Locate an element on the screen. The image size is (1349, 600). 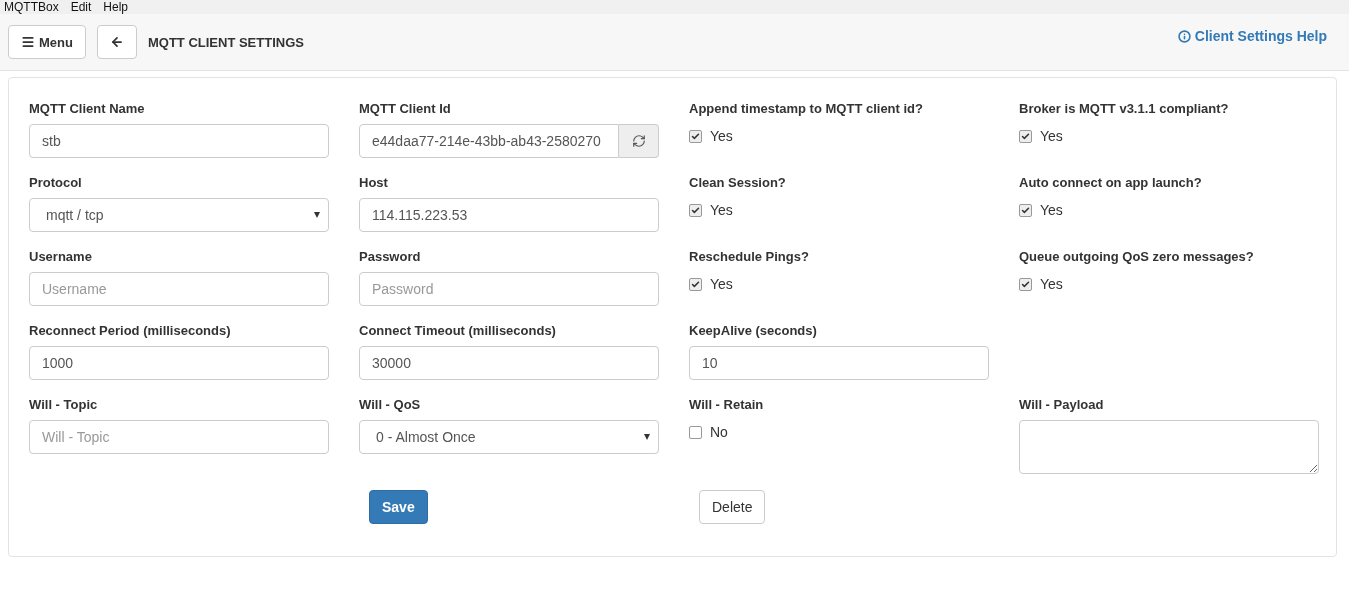
field-label: Broker is MQTT v3.1.1 compliant? is located at coordinates (1124, 108).